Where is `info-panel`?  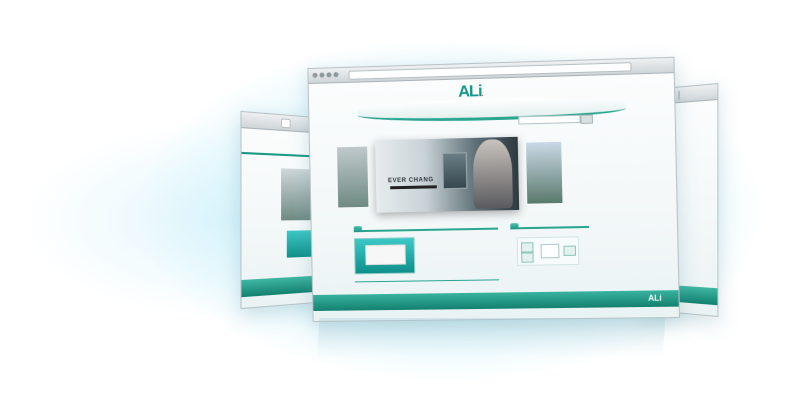 info-panel is located at coordinates (550, 262).